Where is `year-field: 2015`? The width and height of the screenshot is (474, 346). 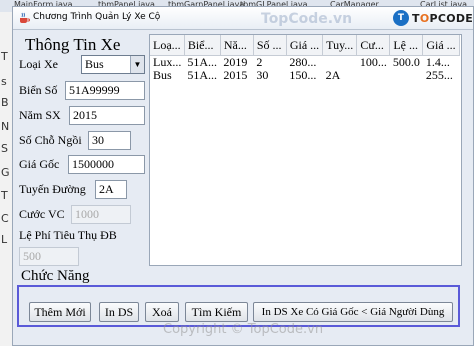
year-field: 2015 is located at coordinates (107, 115).